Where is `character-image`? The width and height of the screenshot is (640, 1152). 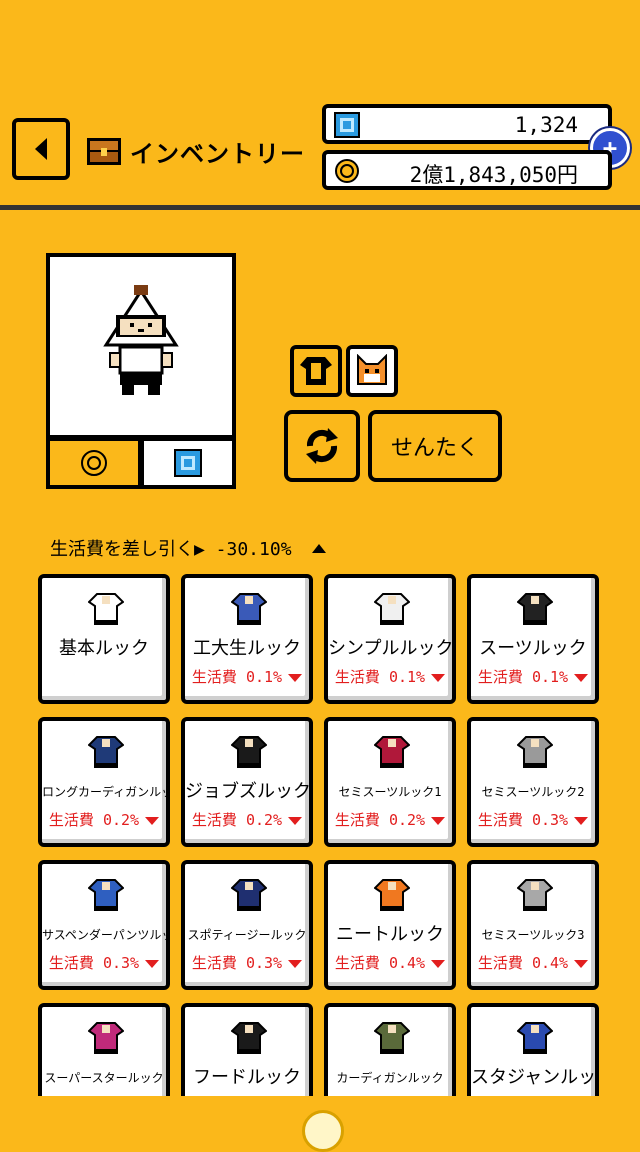
character-image is located at coordinates (141, 340).